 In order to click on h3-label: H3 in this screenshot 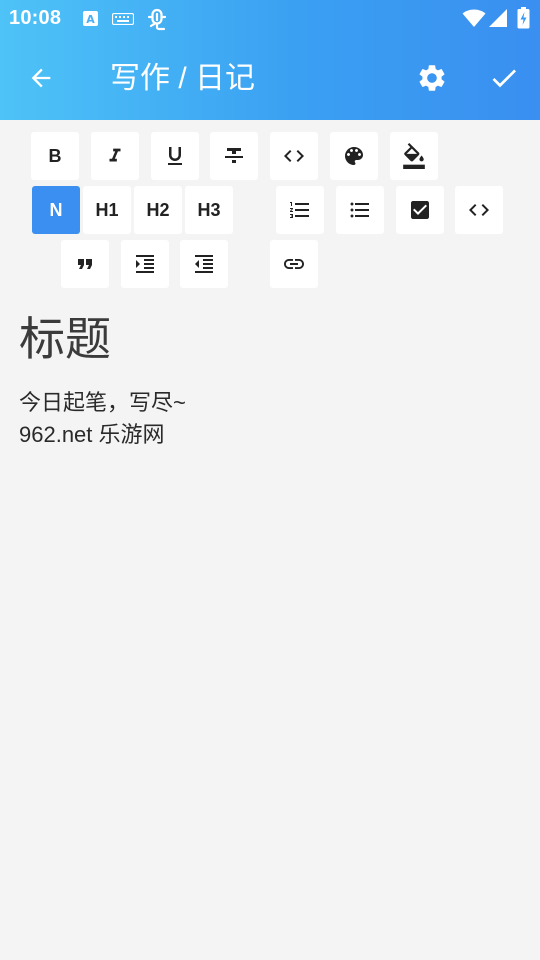, I will do `click(209, 209)`.